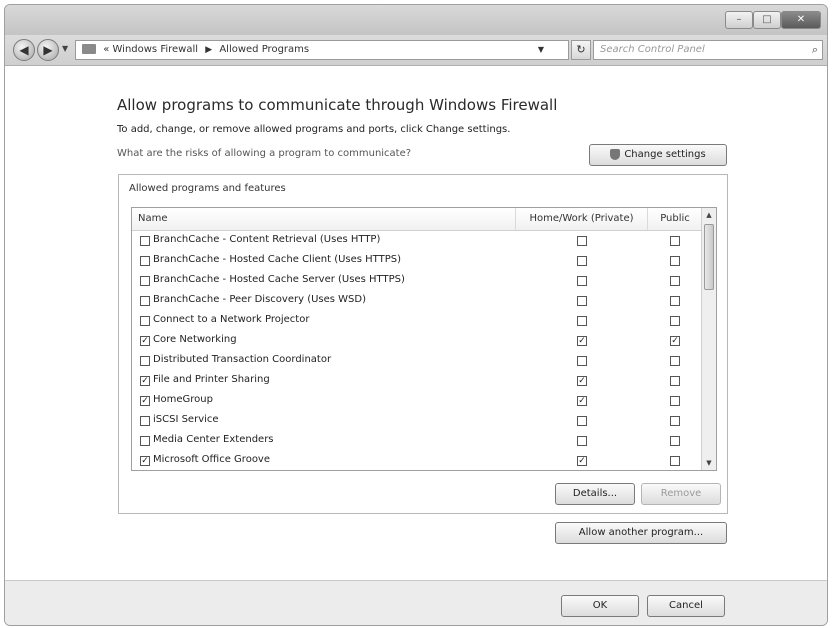 The width and height of the screenshot is (832, 628). I want to click on uac-shield-icon, so click(615, 154).